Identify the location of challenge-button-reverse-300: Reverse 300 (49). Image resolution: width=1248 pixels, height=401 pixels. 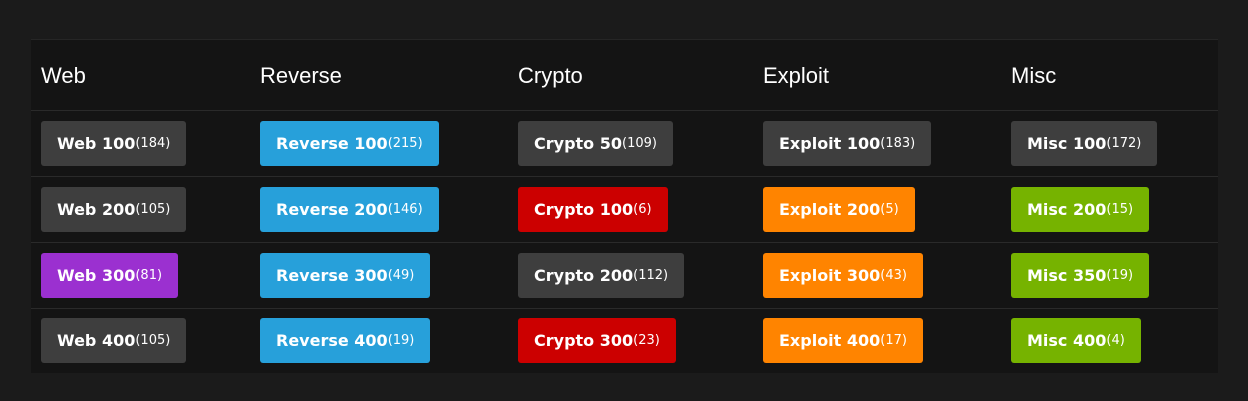
(345, 275).